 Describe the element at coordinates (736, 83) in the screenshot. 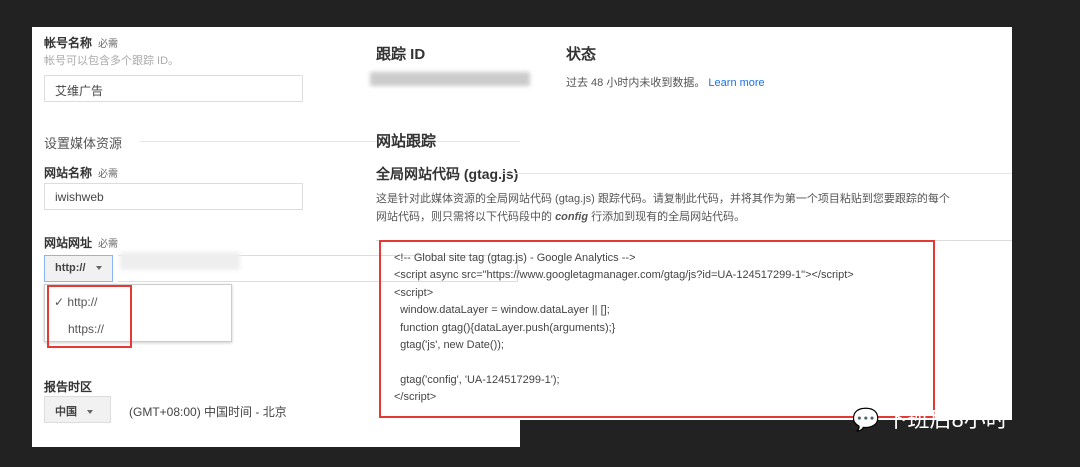

I see `learn-more-link: Learn more` at that location.